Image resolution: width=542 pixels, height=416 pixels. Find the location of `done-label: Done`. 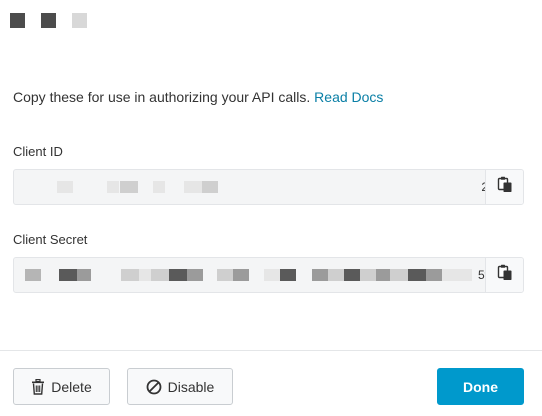

done-label: Done is located at coordinates (480, 386).